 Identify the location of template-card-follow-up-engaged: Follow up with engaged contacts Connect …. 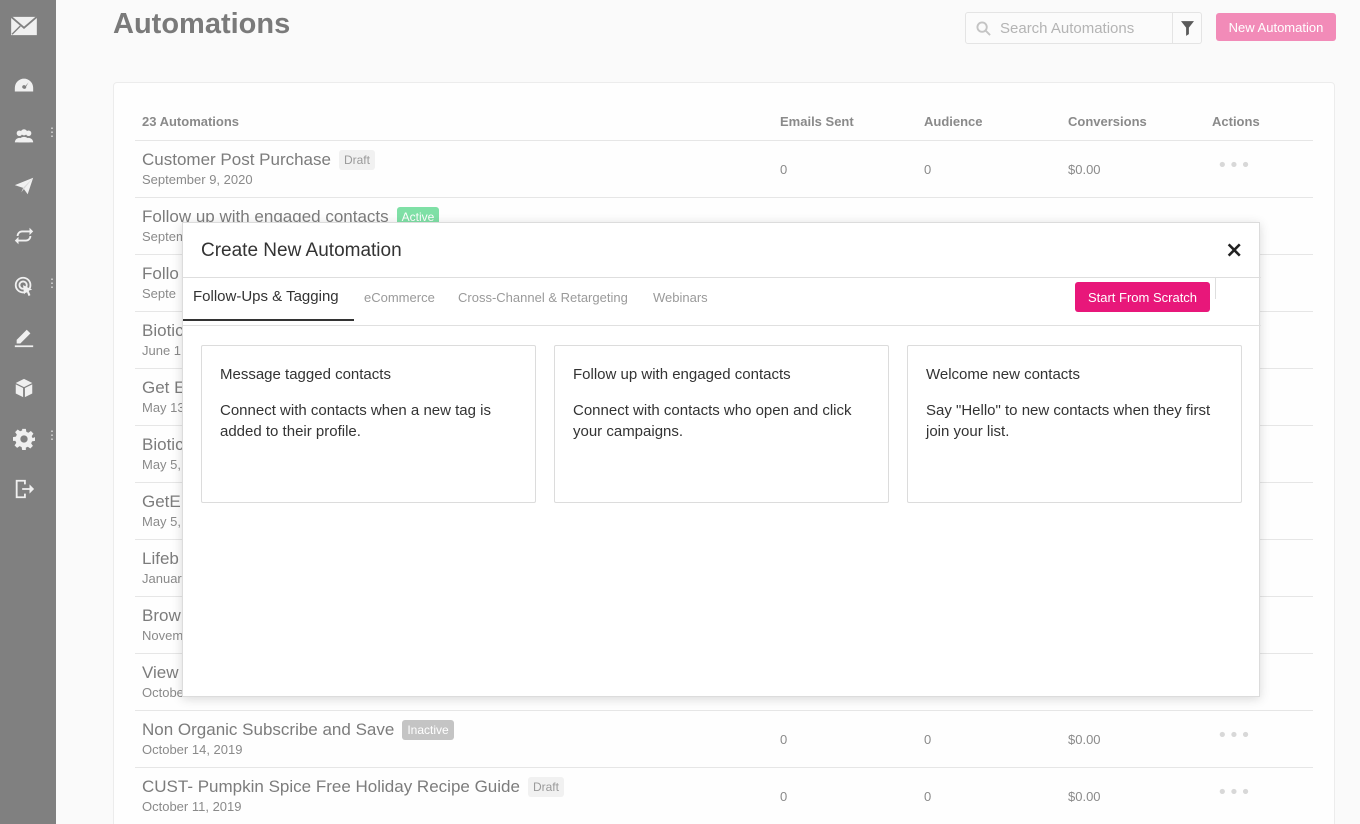
(721, 424).